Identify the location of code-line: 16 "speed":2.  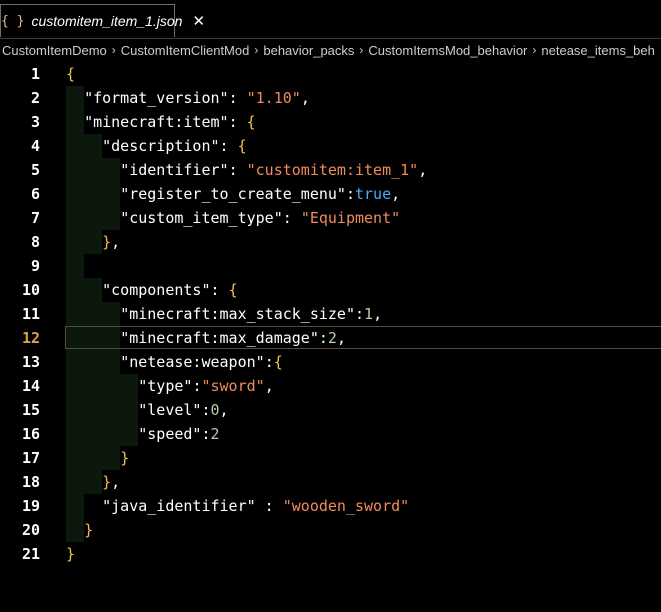
(330, 434).